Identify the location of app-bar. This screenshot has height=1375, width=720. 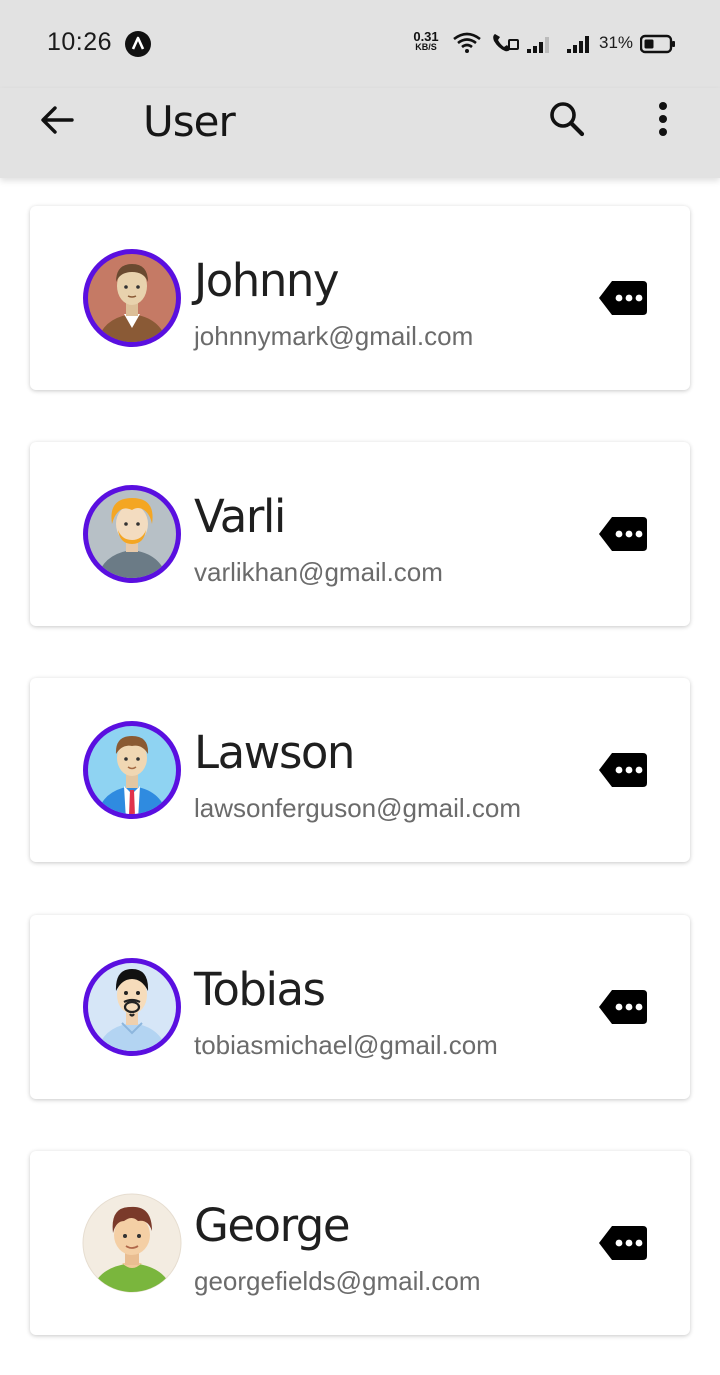
(360, 133).